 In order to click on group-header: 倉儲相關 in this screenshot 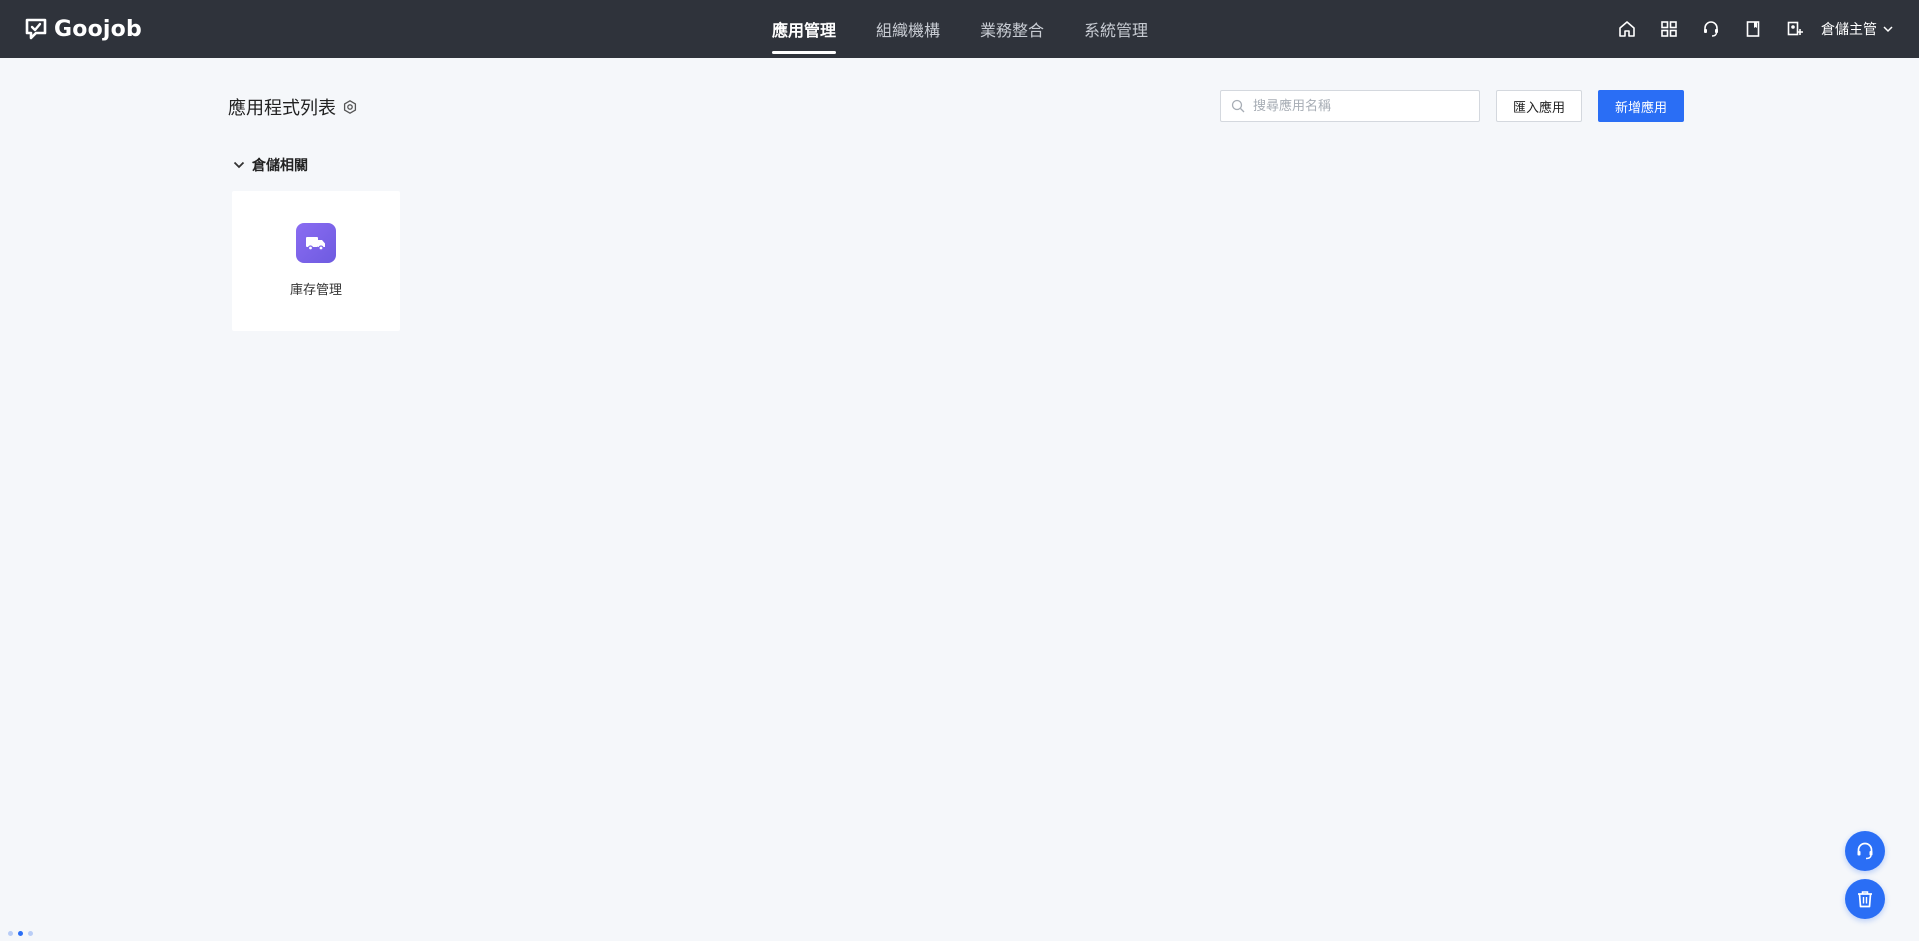, I will do `click(270, 165)`.